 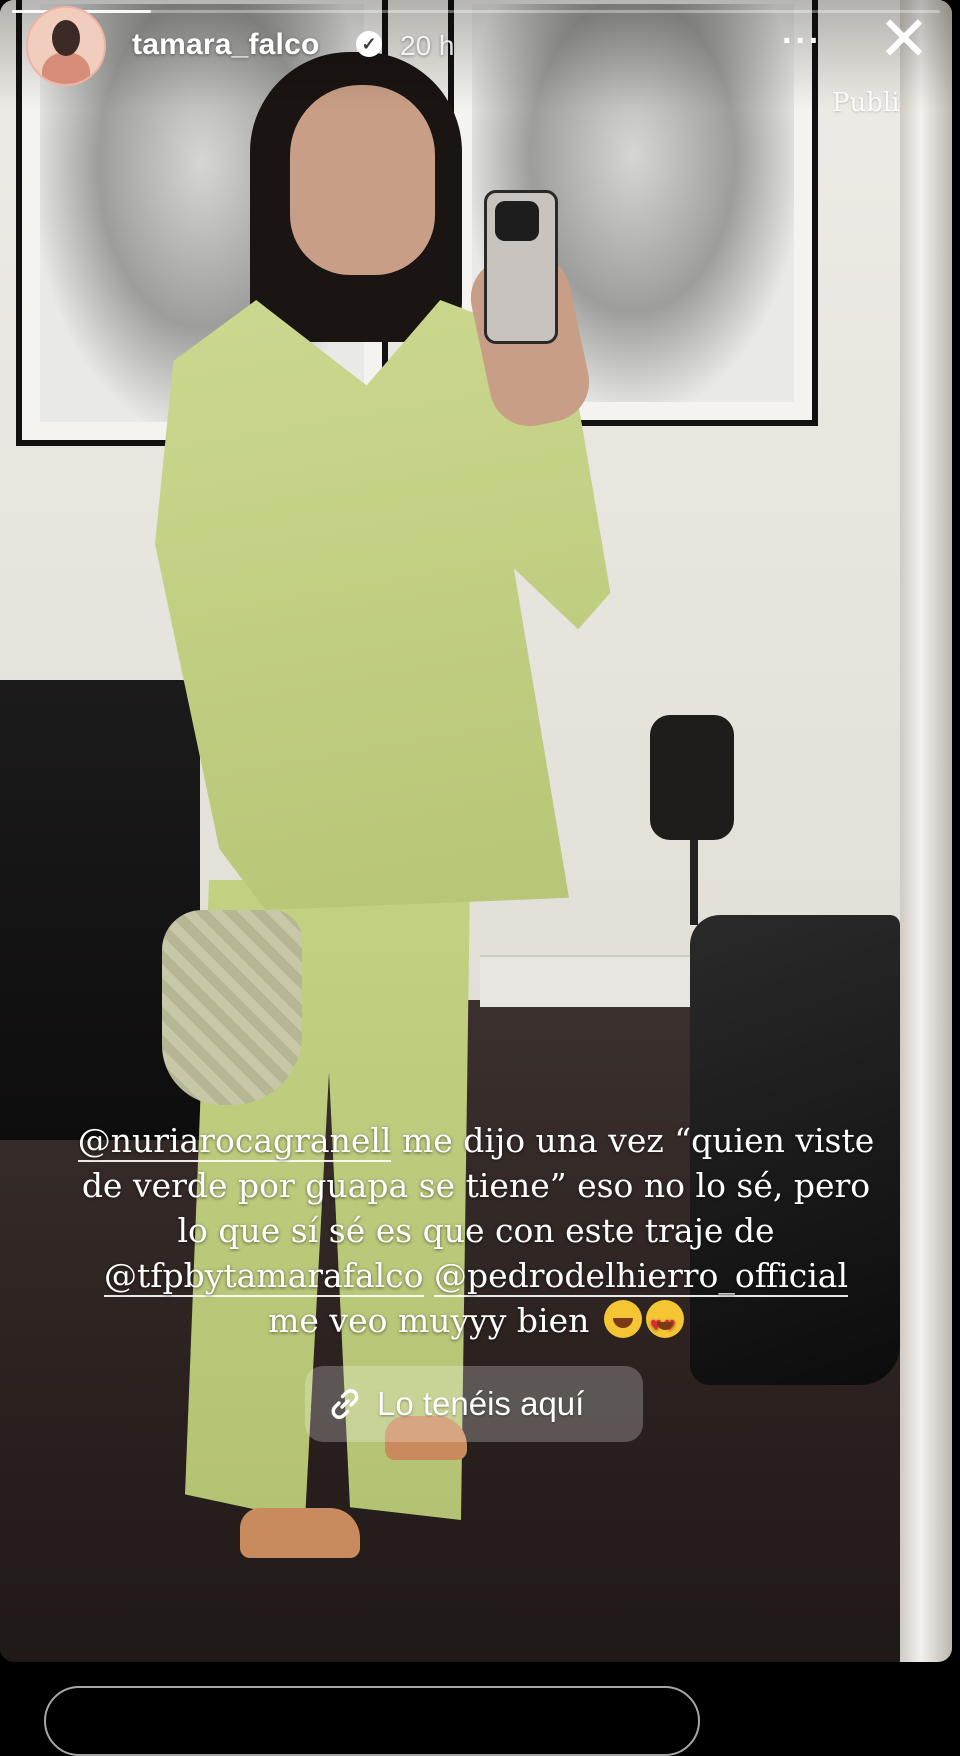 What do you see at coordinates (369, 44) in the screenshot?
I see `verified-badge-icon: ✓` at bounding box center [369, 44].